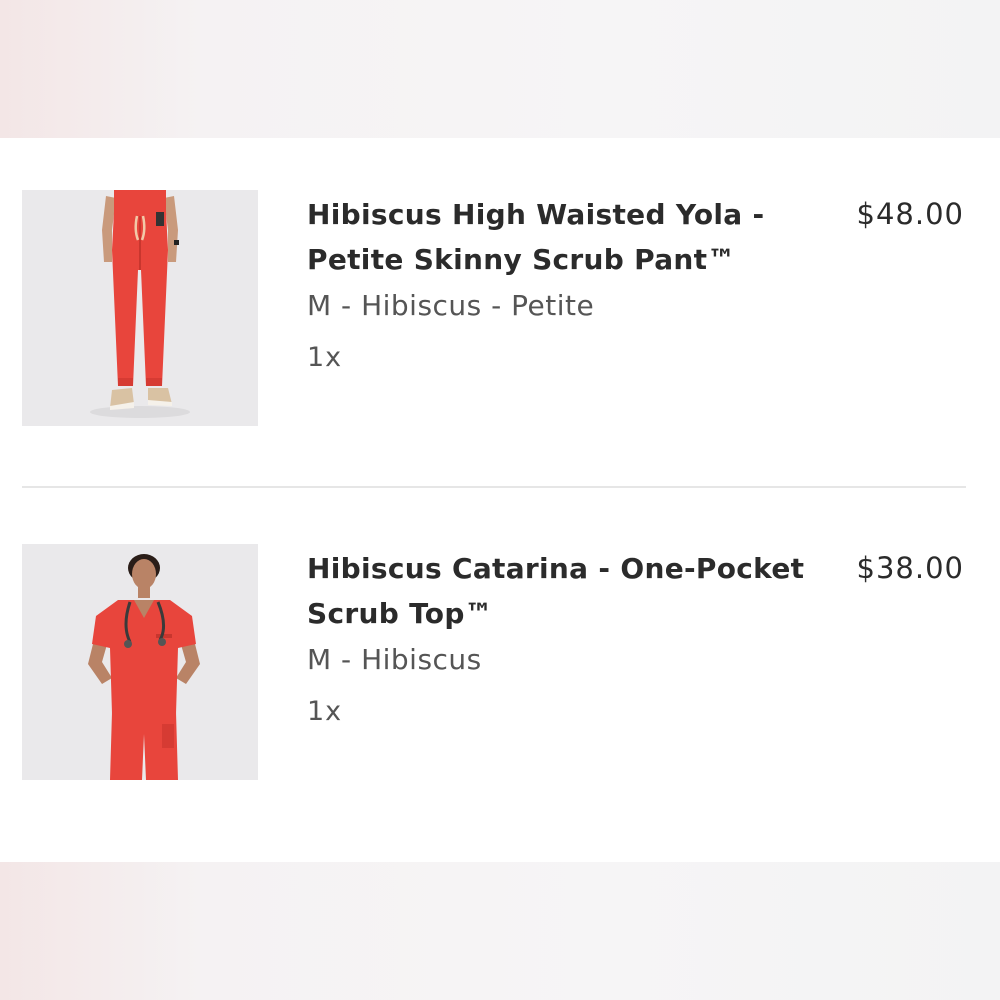 The width and height of the screenshot is (1000, 1000). I want to click on scrub-pants-photo-icon, so click(140, 308).